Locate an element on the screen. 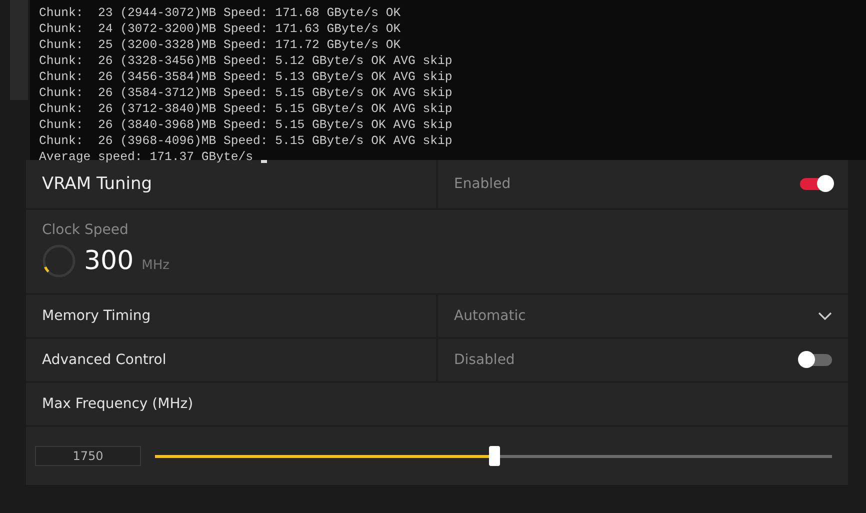  clock-speed-value: 300 is located at coordinates (109, 261).